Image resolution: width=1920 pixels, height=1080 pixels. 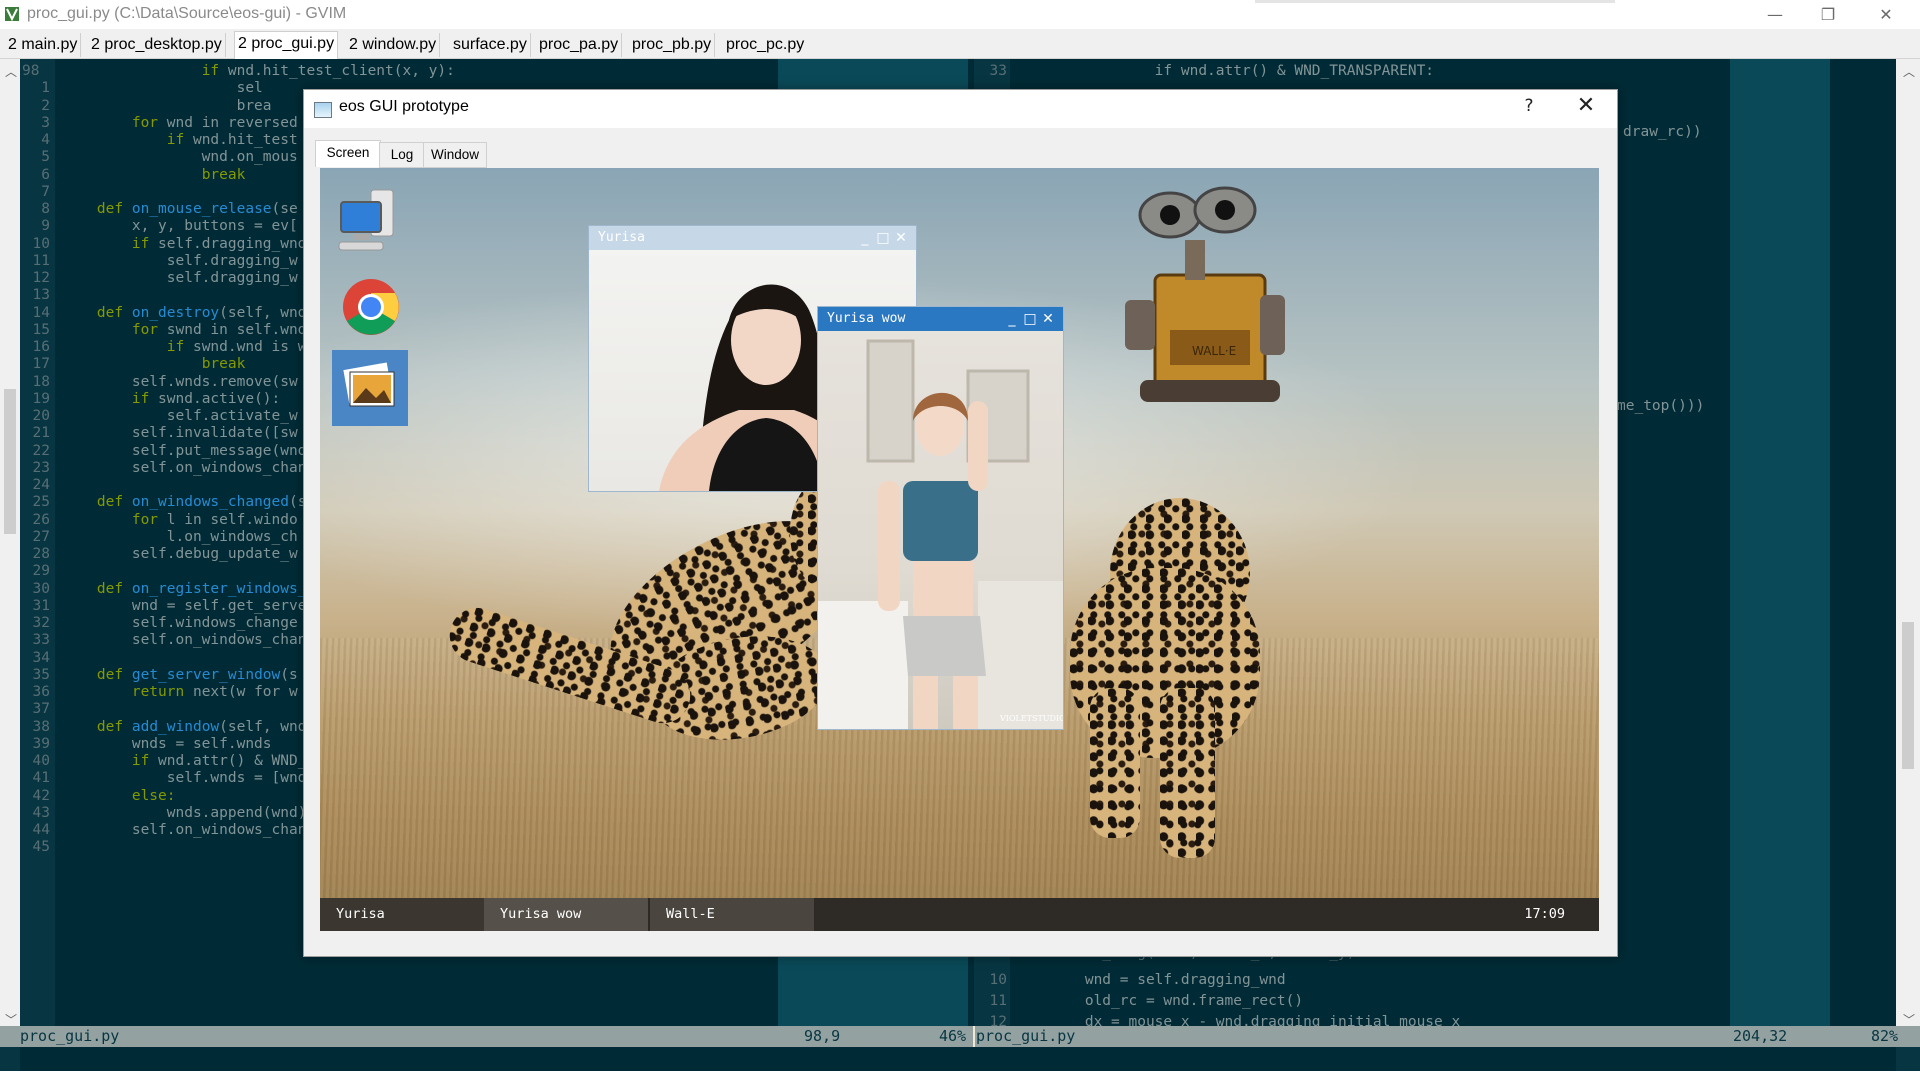 What do you see at coordinates (1205, 294) in the screenshot?
I see `walle-image: WALL·E` at bounding box center [1205, 294].